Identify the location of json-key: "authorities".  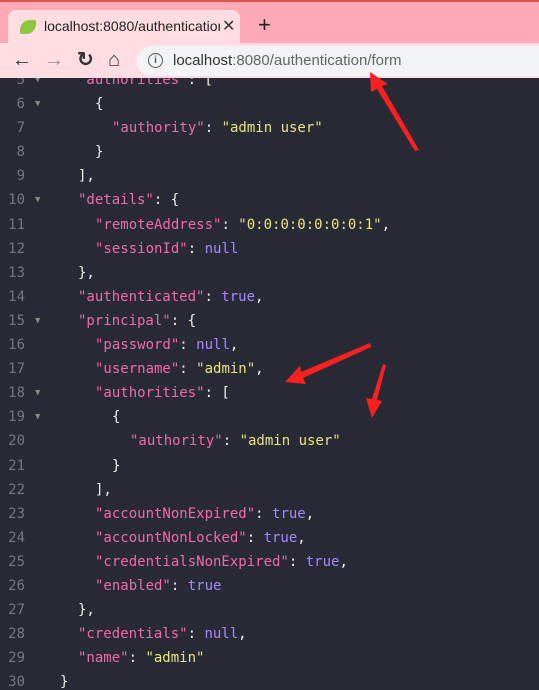
(133, 83).